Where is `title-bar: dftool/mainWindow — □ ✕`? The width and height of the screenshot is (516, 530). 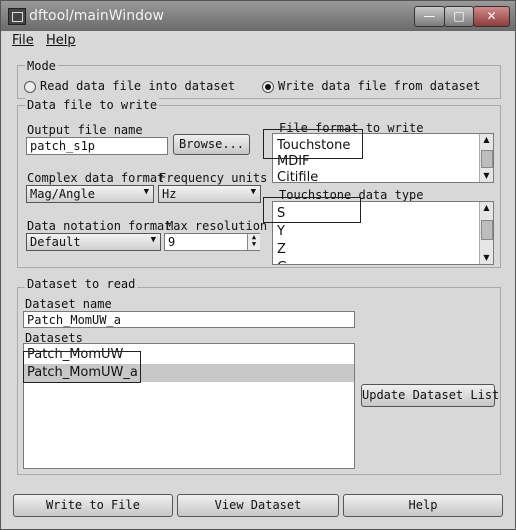 title-bar: dftool/mainWindow — □ ✕ is located at coordinates (258, 16).